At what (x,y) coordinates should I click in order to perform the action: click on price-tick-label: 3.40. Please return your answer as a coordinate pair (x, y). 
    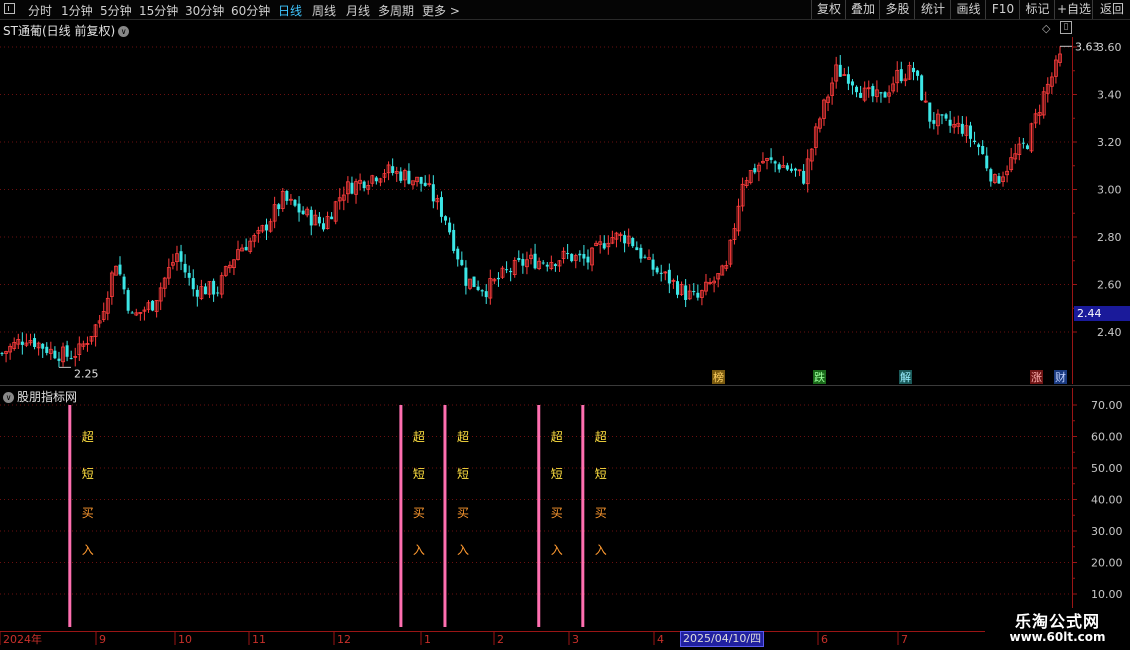
    Looking at the image, I should click on (1109, 95).